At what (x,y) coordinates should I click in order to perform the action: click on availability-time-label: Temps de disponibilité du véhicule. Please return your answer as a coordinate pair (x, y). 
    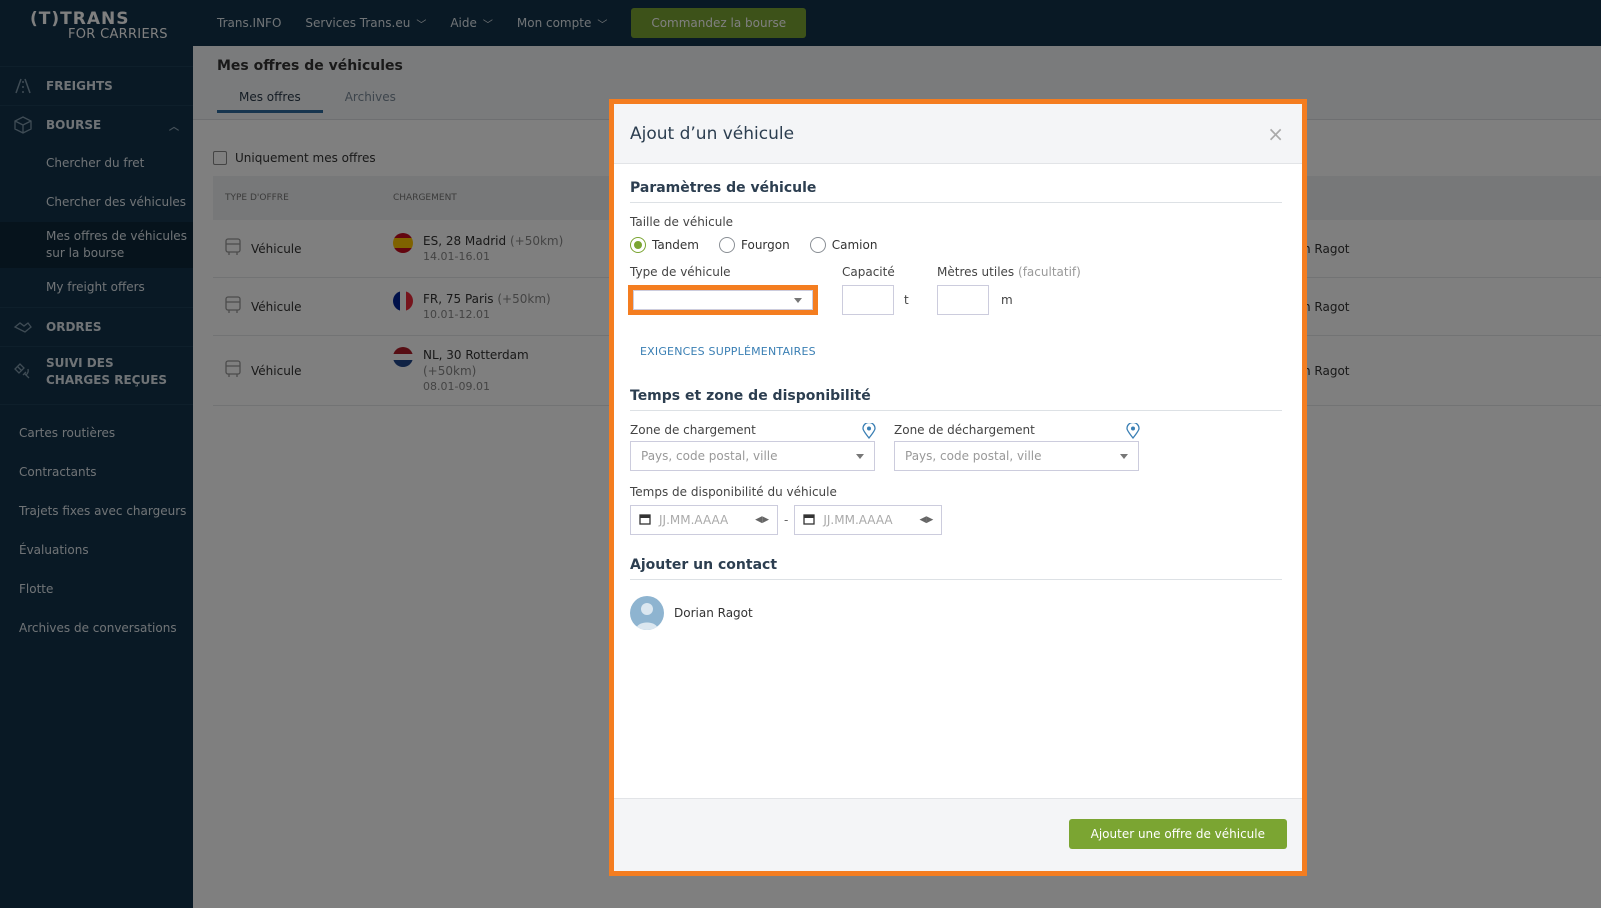
    Looking at the image, I should click on (733, 492).